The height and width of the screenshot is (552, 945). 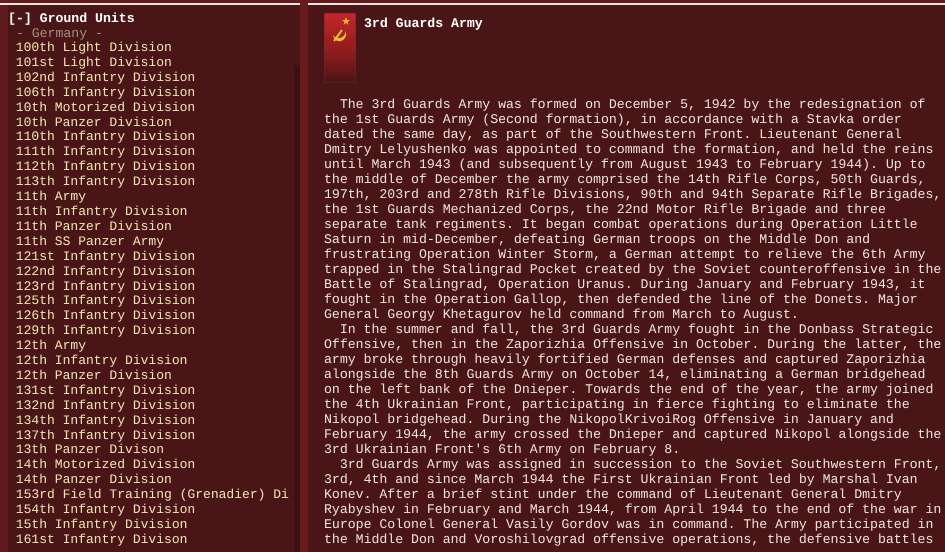 I want to click on unit-list-item: 14th Panzer Division, so click(x=90, y=480).